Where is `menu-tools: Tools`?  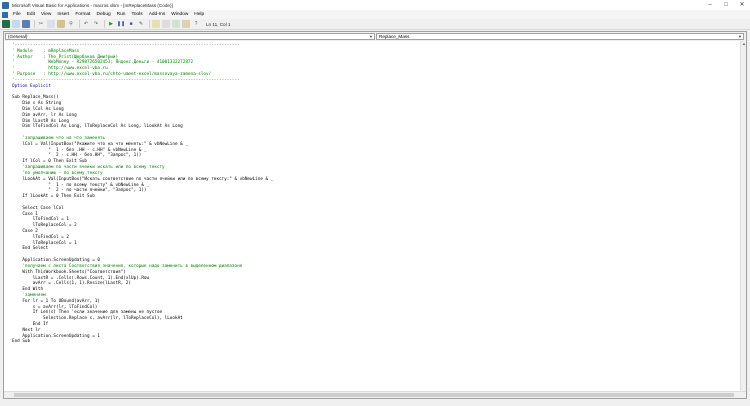 menu-tools: Tools is located at coordinates (136, 14).